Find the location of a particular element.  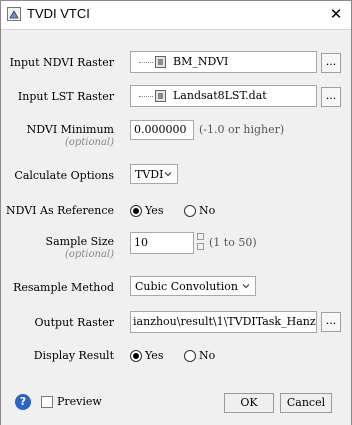

display-result-no-label: No is located at coordinates (207, 355).